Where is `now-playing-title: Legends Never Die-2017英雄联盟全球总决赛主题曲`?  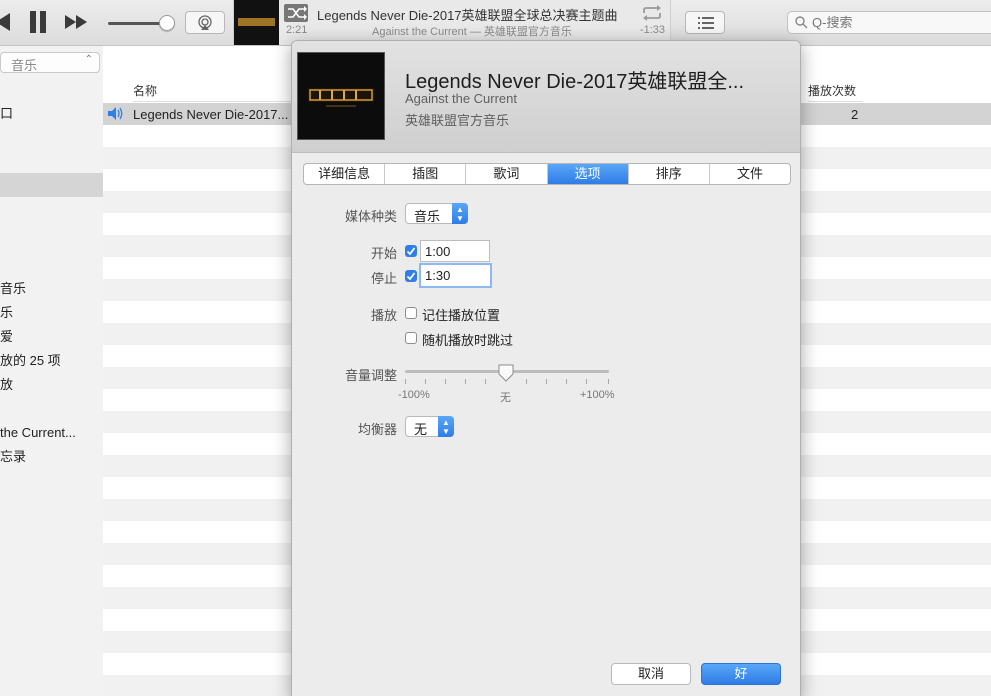 now-playing-title: Legends Never Die-2017英雄联盟全球总决赛主题曲 is located at coordinates (467, 15).